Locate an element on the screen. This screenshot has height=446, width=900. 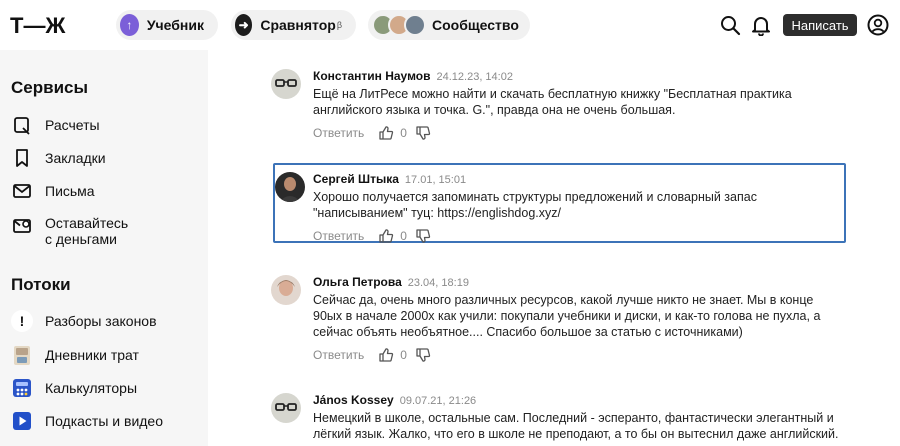
comment-date: 23.04, 18:19 is located at coordinates (438, 283).